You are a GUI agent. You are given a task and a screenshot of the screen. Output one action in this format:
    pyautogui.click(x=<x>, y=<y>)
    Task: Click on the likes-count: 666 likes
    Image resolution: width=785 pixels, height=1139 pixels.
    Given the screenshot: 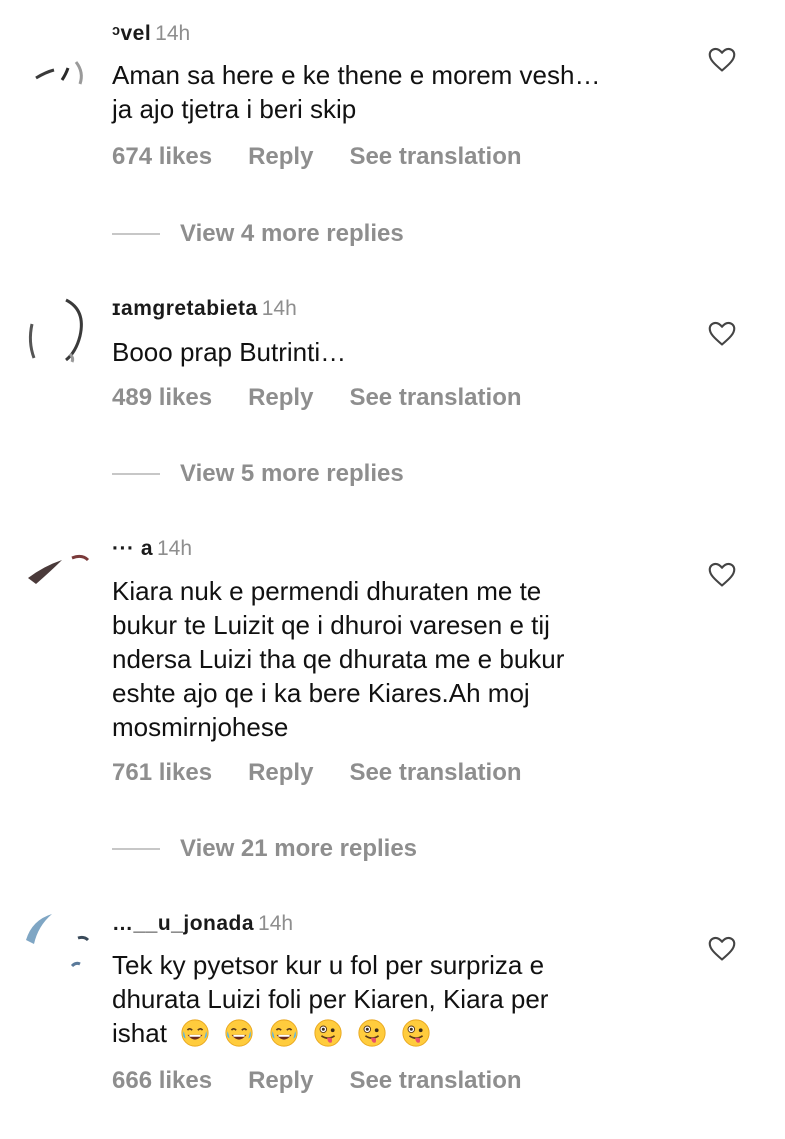 What is the action you would take?
    pyautogui.click(x=162, y=1081)
    